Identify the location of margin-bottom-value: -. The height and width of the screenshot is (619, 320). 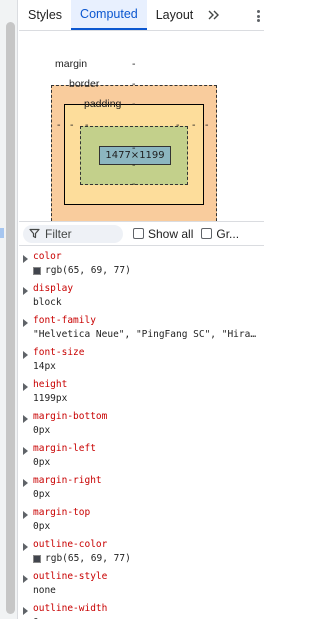
(134, 184).